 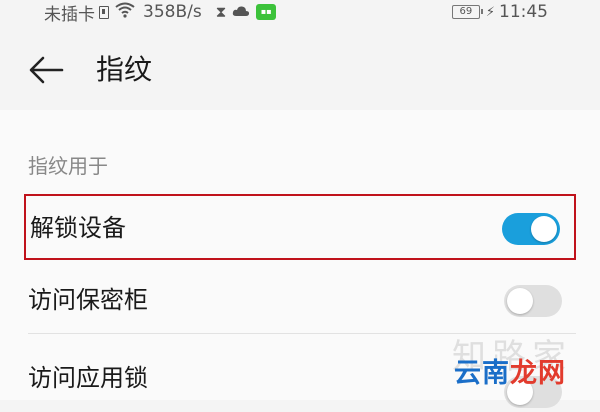 What do you see at coordinates (266, 12) in the screenshot?
I see `app-badge-icon: ▪▪` at bounding box center [266, 12].